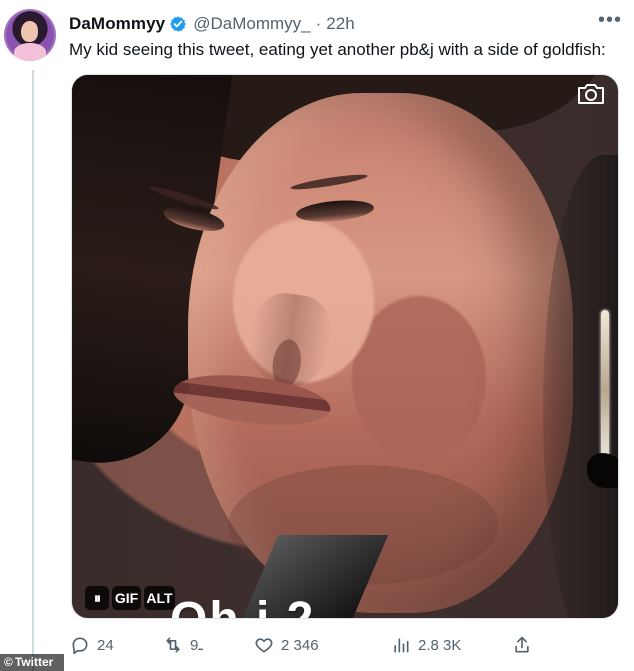 Image resolution: width=634 pixels, height=671 pixels. I want to click on retweet-button: ـ9, so click(183, 645).